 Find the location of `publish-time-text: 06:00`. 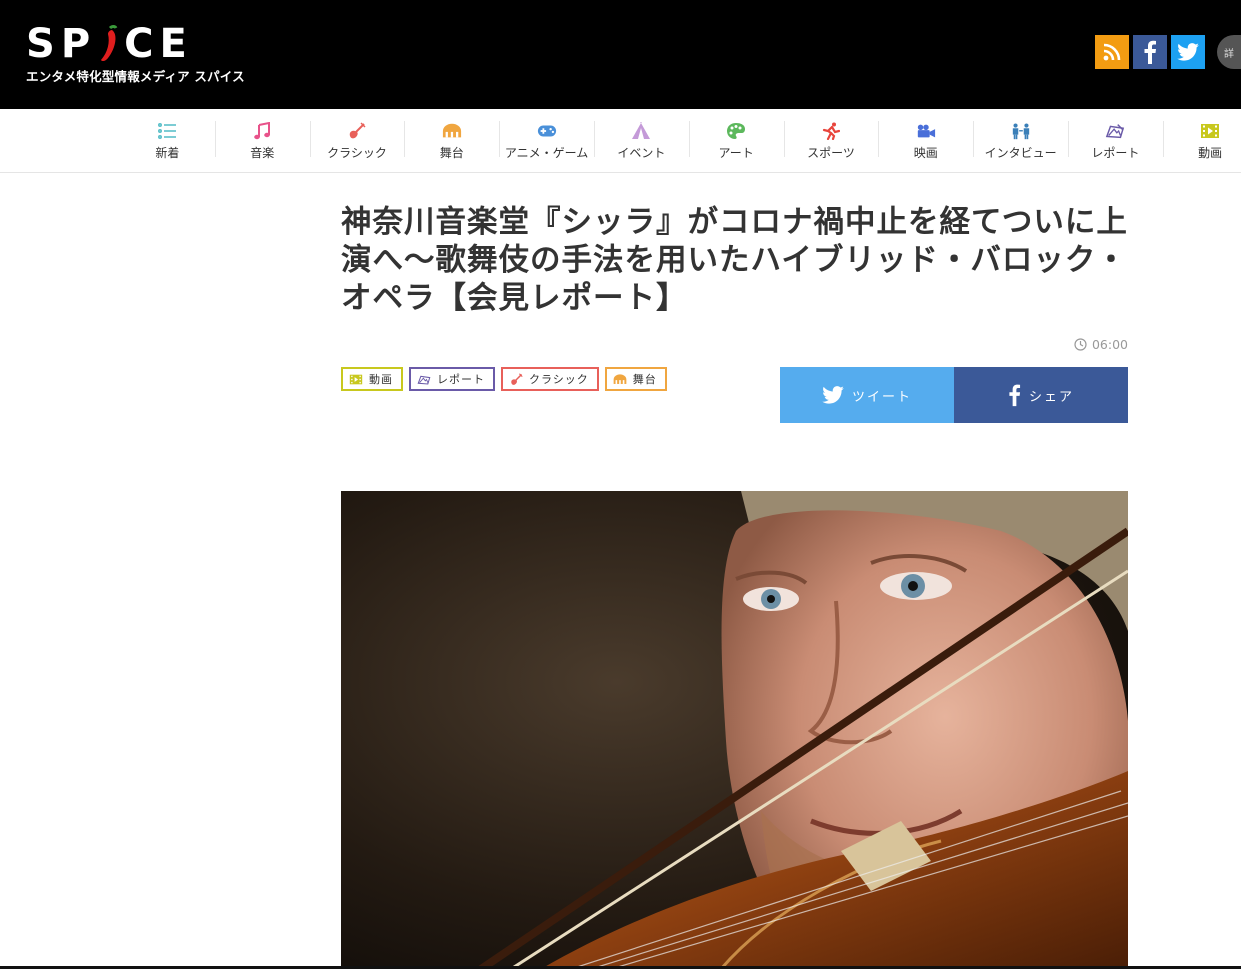

publish-time-text: 06:00 is located at coordinates (1109, 344).